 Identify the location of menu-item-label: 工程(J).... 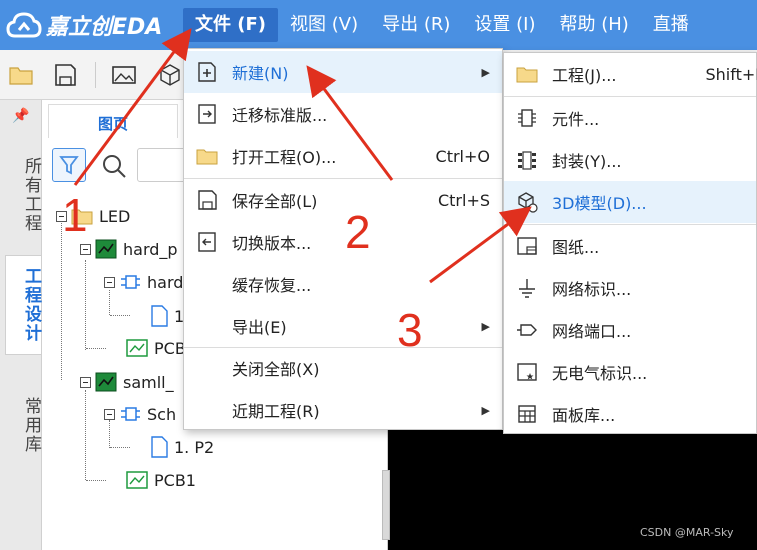
(584, 75).